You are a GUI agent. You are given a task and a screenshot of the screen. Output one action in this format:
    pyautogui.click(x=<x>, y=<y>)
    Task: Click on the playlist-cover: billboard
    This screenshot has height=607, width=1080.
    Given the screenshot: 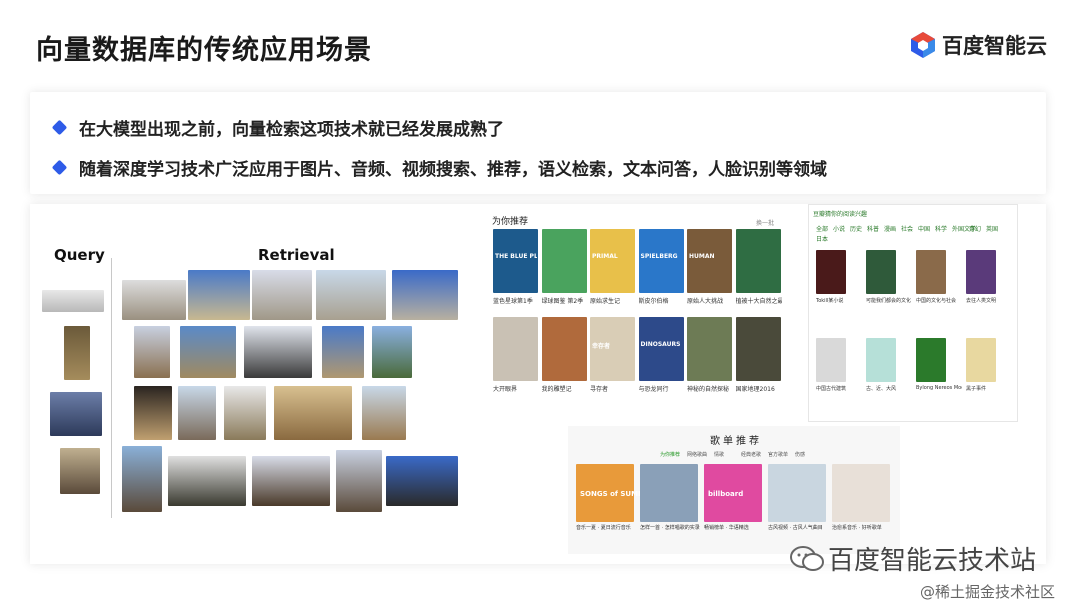 What is the action you would take?
    pyautogui.click(x=733, y=493)
    